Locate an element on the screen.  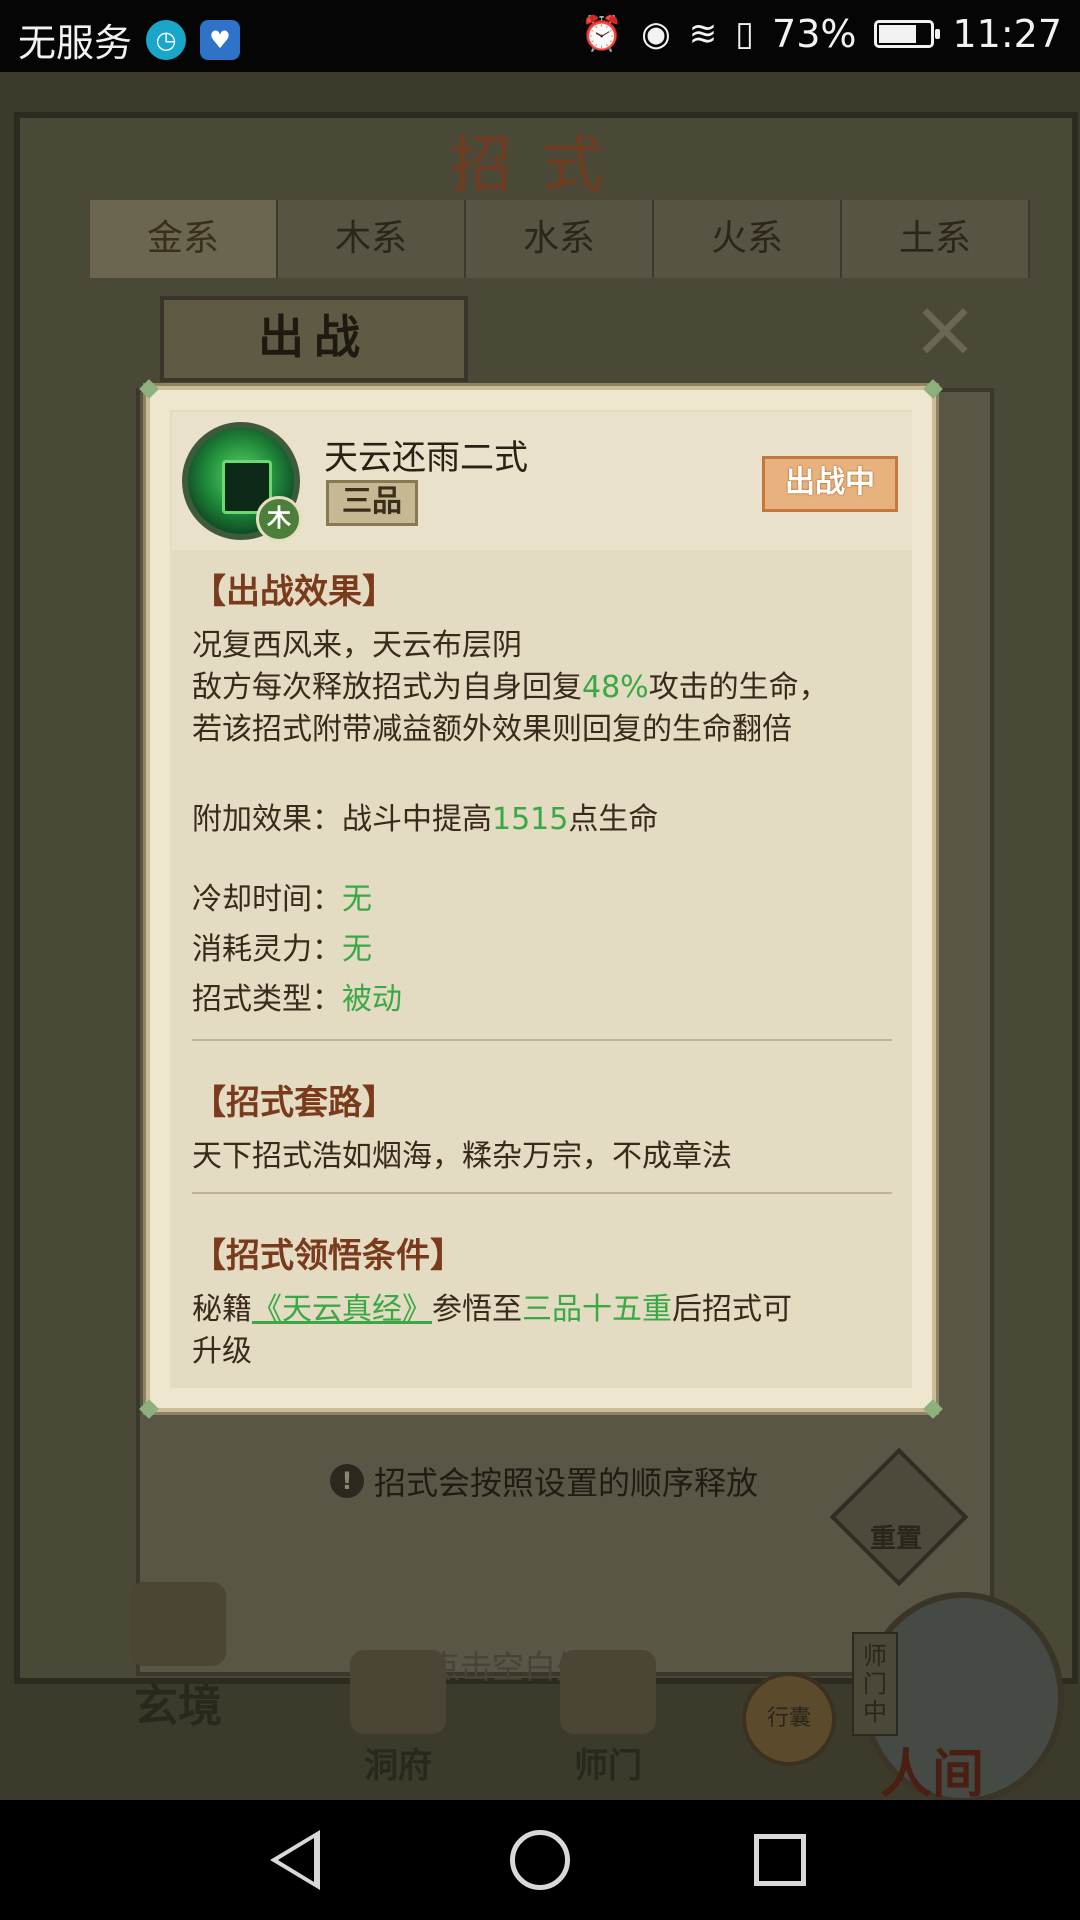
status-bar-right: ⏰ ◉ ≋ ▯ 73% 11:27 is located at coordinates (821, 34).